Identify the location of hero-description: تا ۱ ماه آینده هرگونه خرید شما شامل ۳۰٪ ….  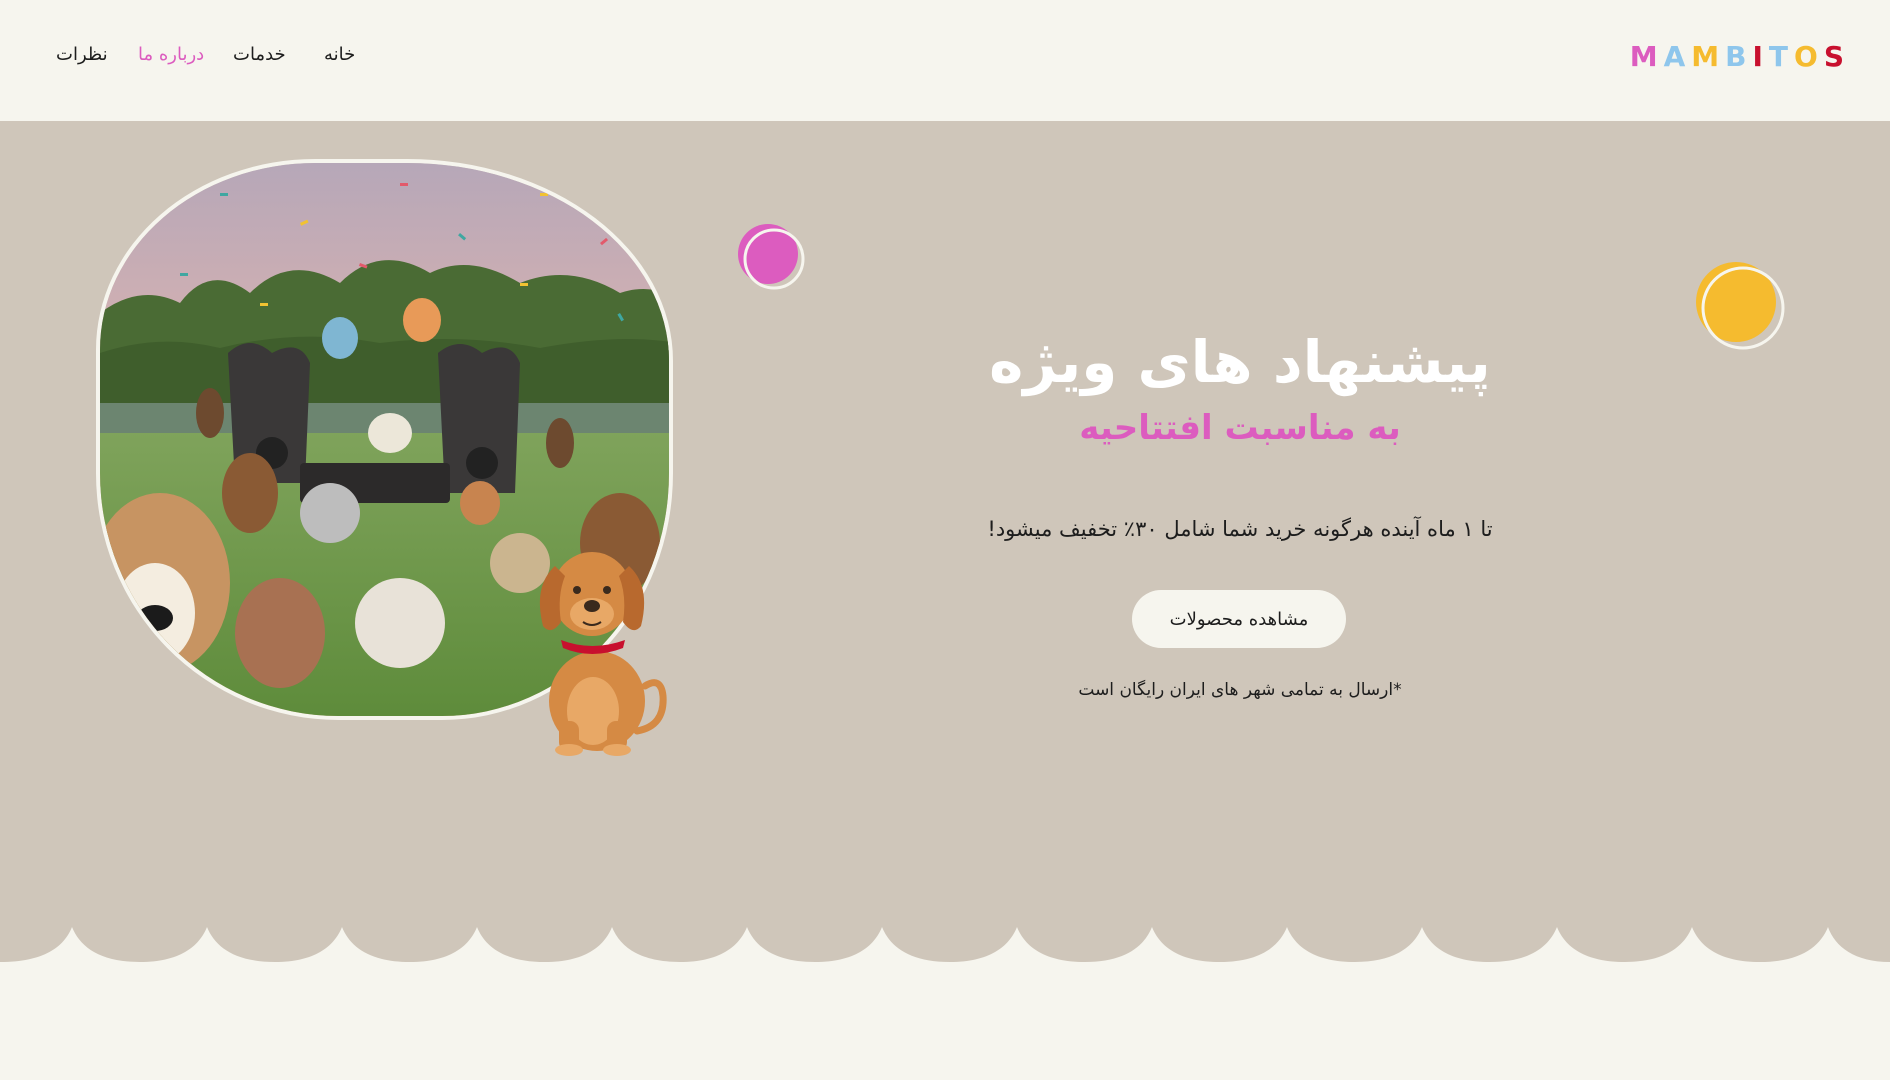
(1240, 529).